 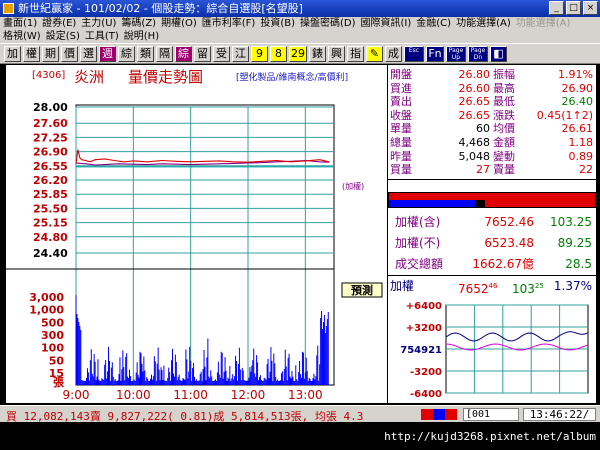 What do you see at coordinates (418, 243) in the screenshot?
I see `index-il: 加權(不)` at bounding box center [418, 243].